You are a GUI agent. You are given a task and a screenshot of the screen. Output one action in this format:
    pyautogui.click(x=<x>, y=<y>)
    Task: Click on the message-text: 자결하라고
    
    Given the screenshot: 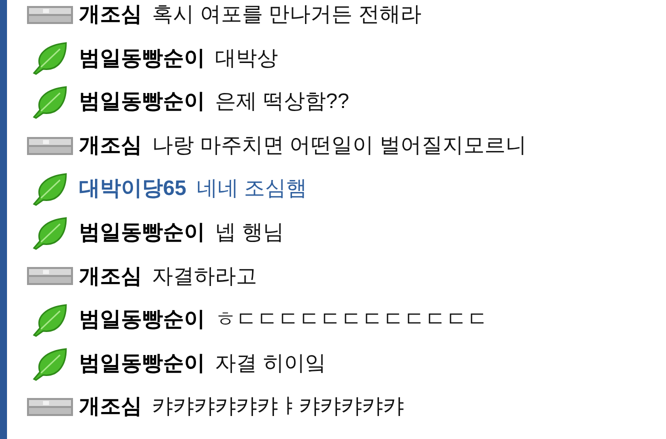 What is the action you would take?
    pyautogui.click(x=204, y=277)
    